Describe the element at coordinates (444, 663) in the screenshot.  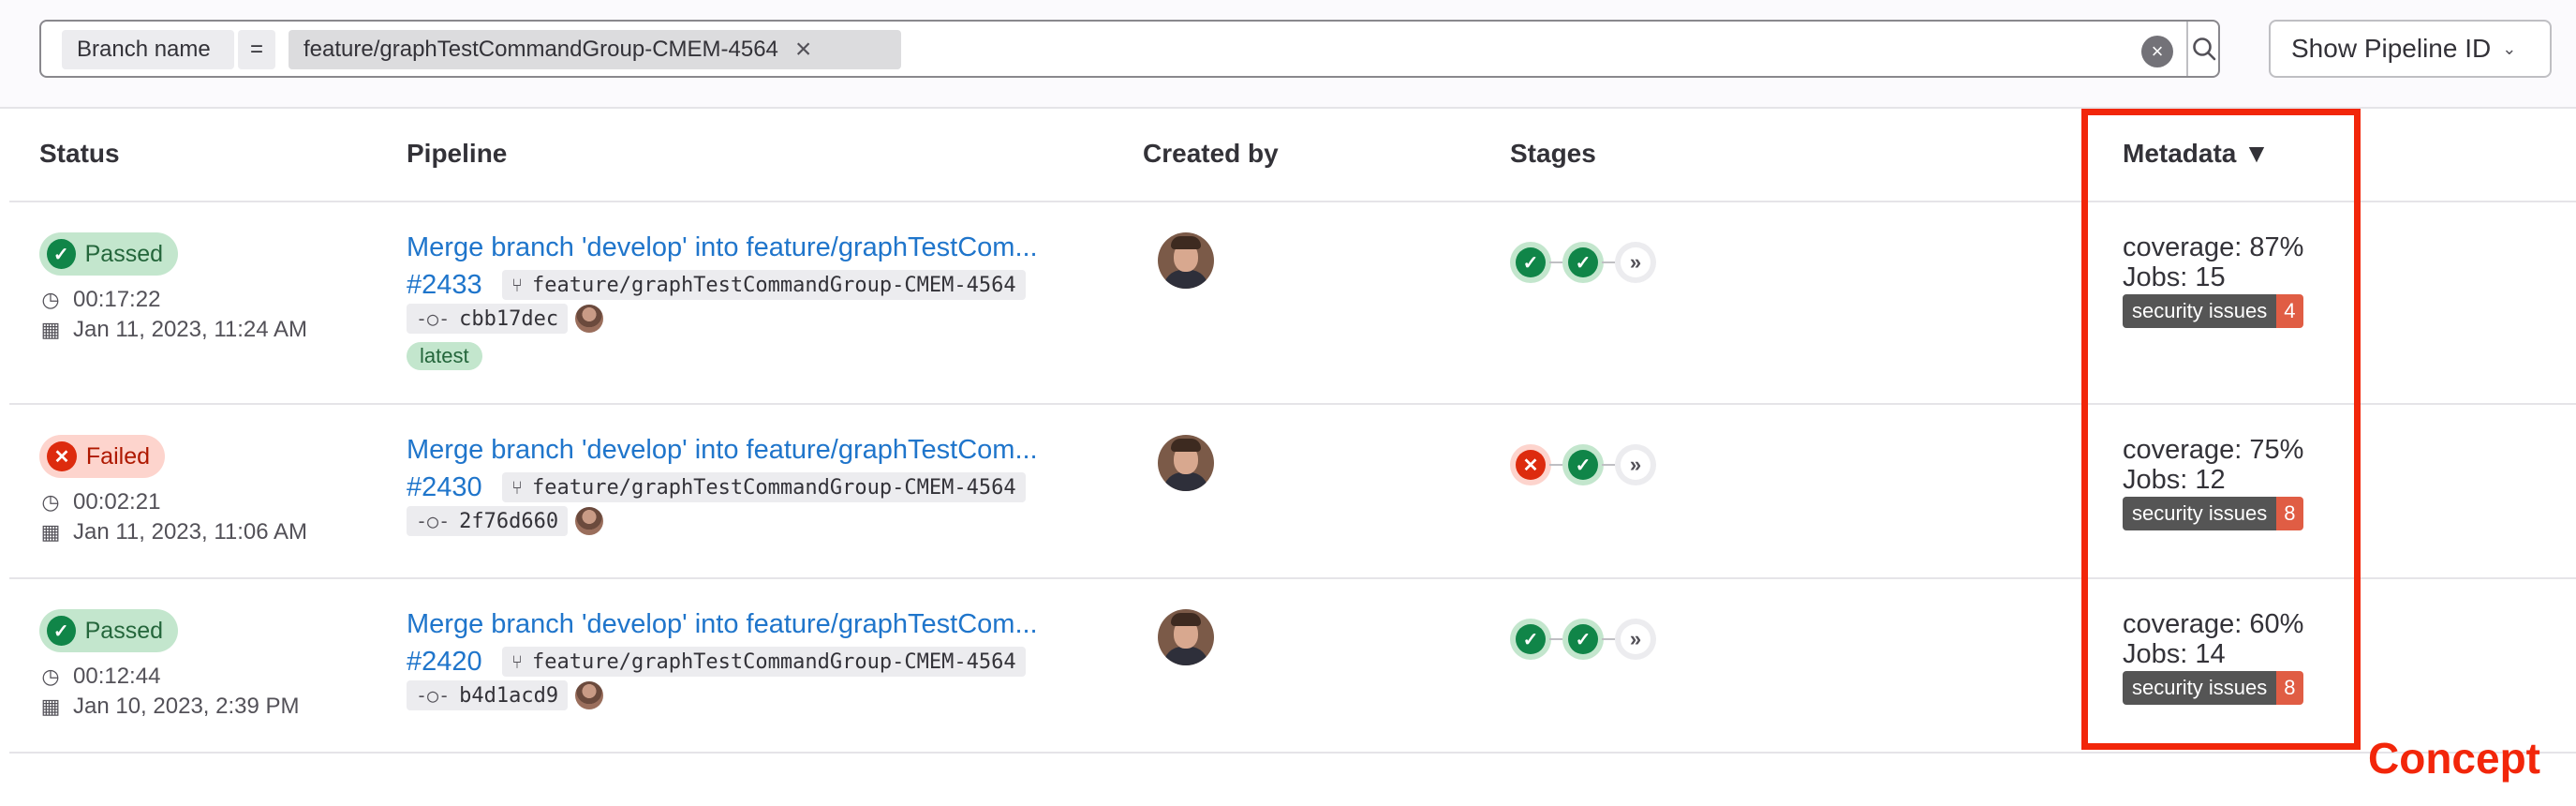
I see `pipeline-id-link: #2420` at that location.